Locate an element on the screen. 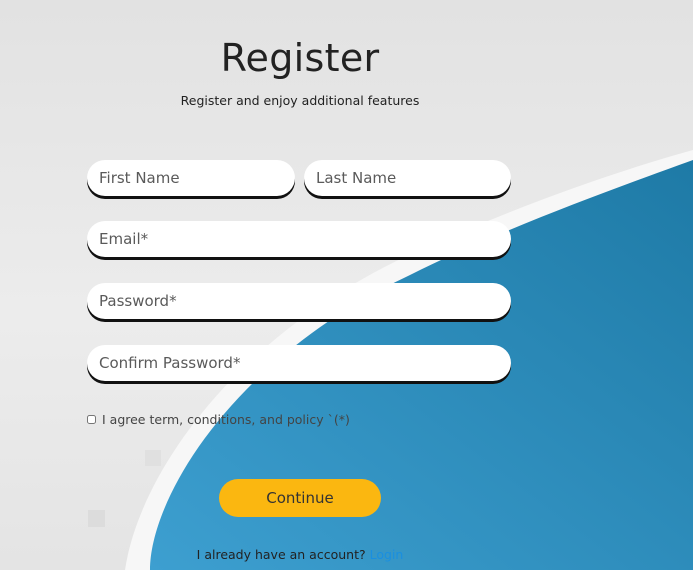  login-link: Login is located at coordinates (387, 554).